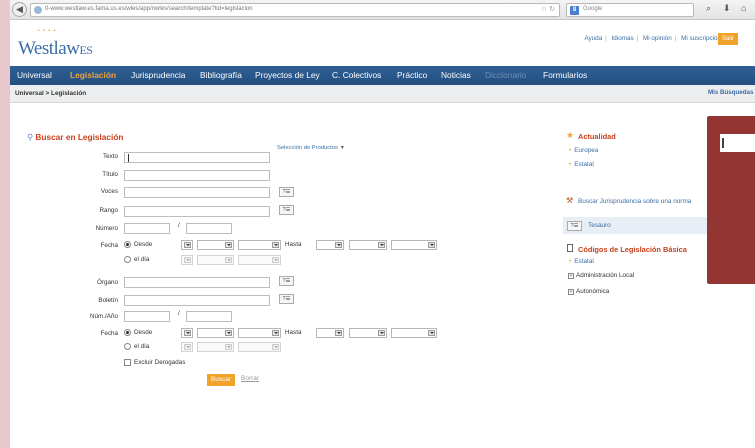 This screenshot has width=755, height=448. What do you see at coordinates (158, 75) in the screenshot?
I see `nav-jurisprudencia: Jurisprudencia` at bounding box center [158, 75].